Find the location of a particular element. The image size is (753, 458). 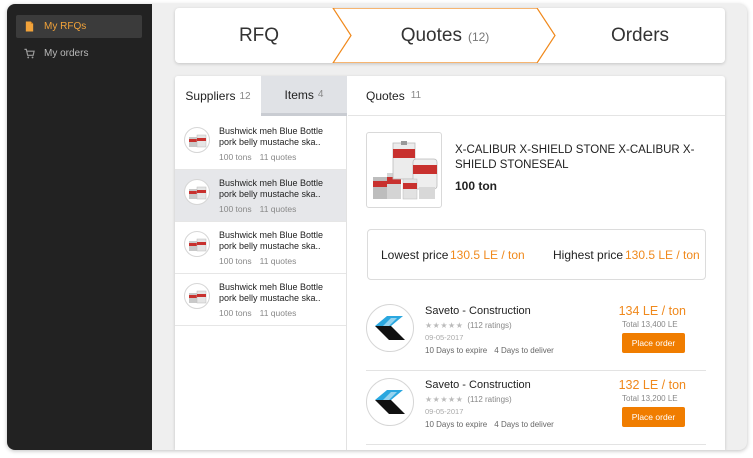

quote-total: Total 13,200 LE is located at coordinates (650, 398).